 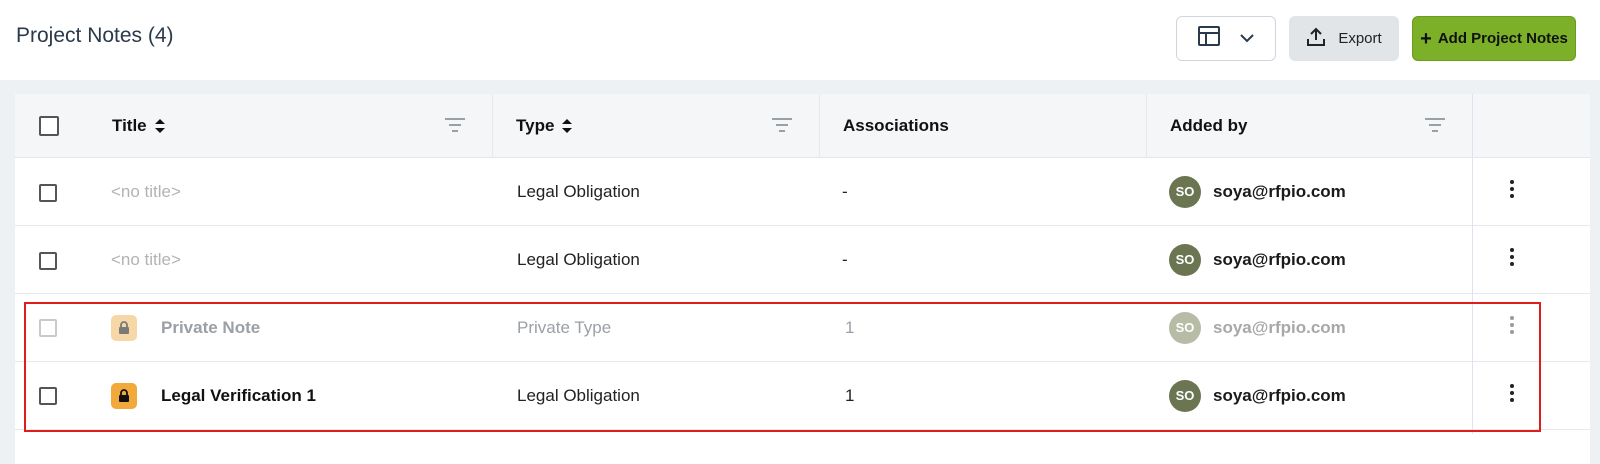 I want to click on note-title-cell: Legal Verification 1, so click(x=213, y=395).